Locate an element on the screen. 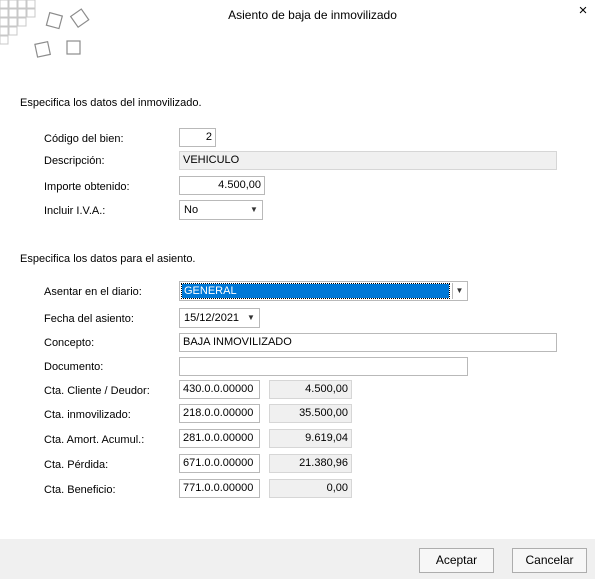 The image size is (595, 579). accept-button: Aceptar is located at coordinates (456, 560).